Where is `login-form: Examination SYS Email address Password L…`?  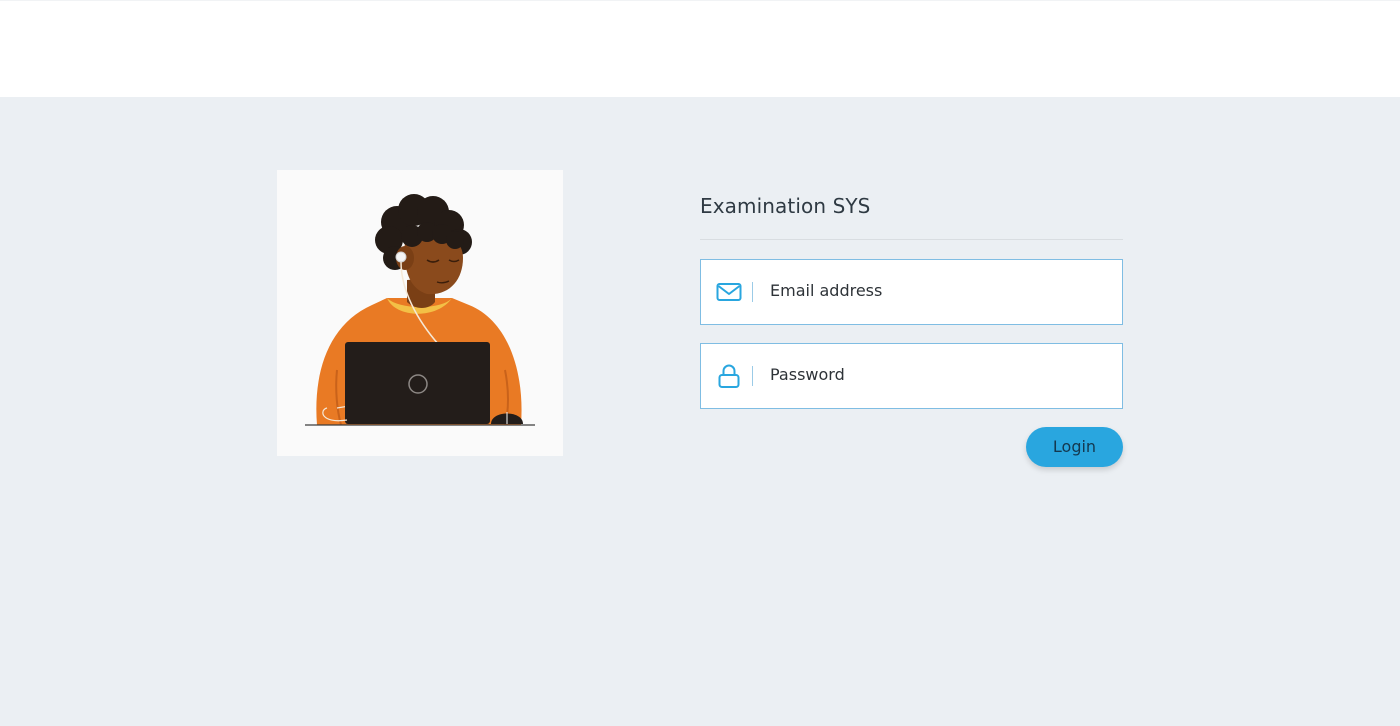 login-form: Examination SYS Email address Password L… is located at coordinates (911, 328).